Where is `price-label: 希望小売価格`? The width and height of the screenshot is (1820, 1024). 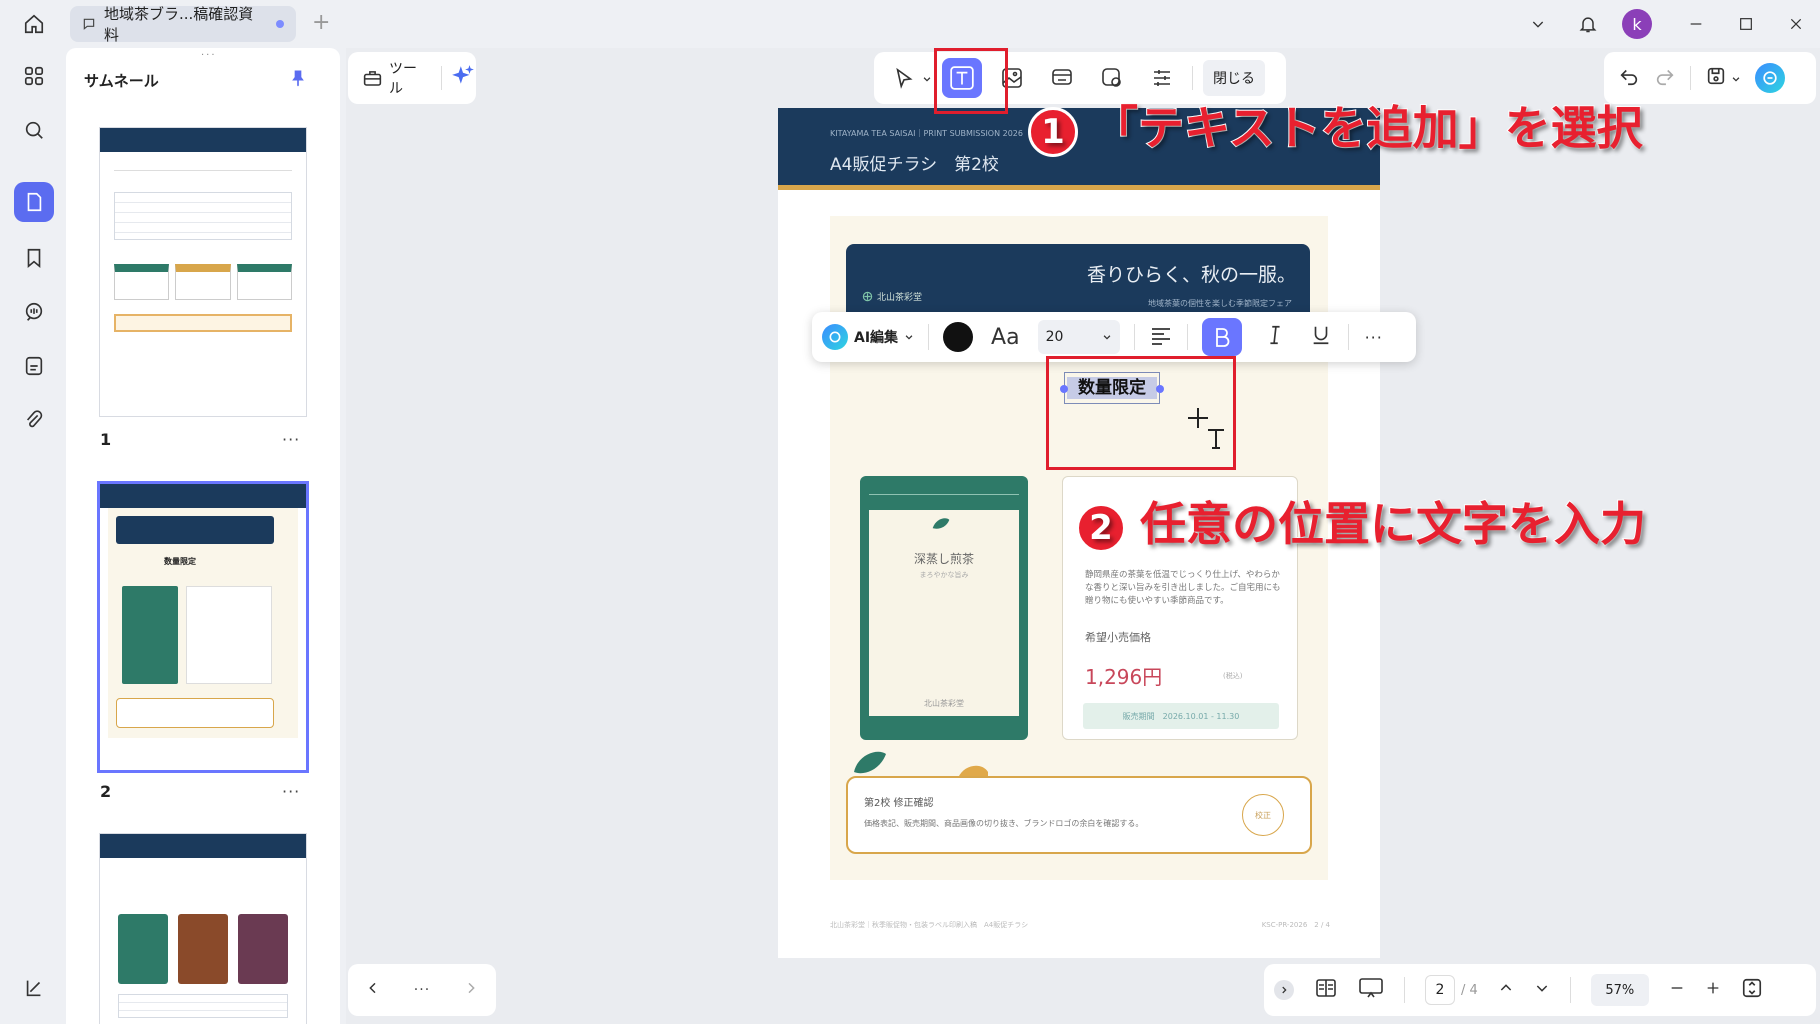
price-label: 希望小売価格 is located at coordinates (1118, 637).